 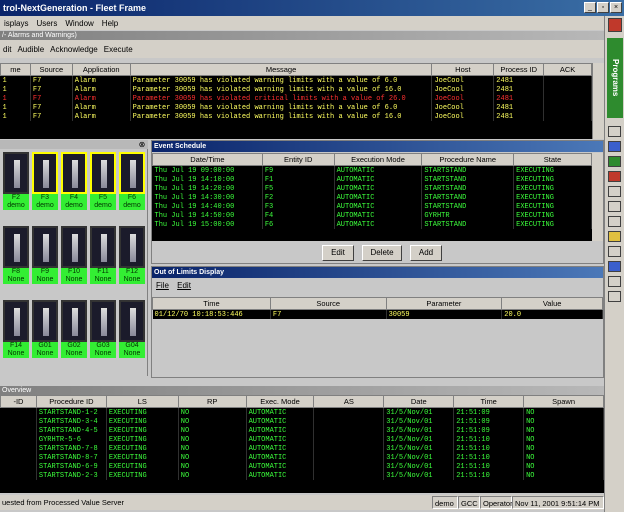 What do you see at coordinates (103, 271) in the screenshot?
I see `vehicle-id: F11` at bounding box center [103, 271].